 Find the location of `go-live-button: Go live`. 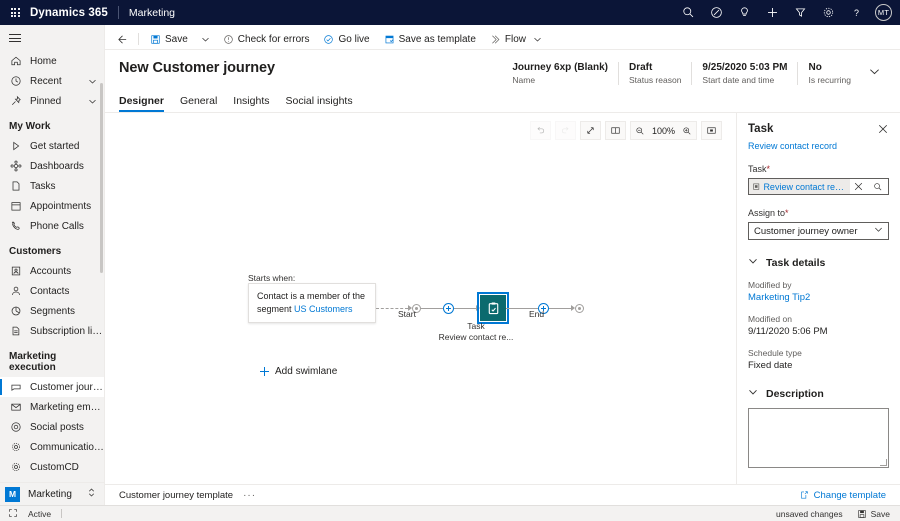

go-live-button: Go live is located at coordinates (346, 39).